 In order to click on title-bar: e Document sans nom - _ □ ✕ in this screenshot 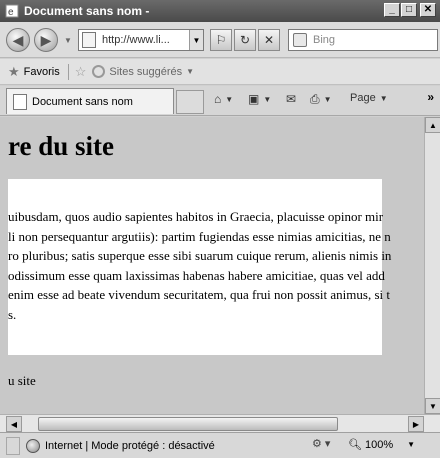, I will do `click(220, 11)`.